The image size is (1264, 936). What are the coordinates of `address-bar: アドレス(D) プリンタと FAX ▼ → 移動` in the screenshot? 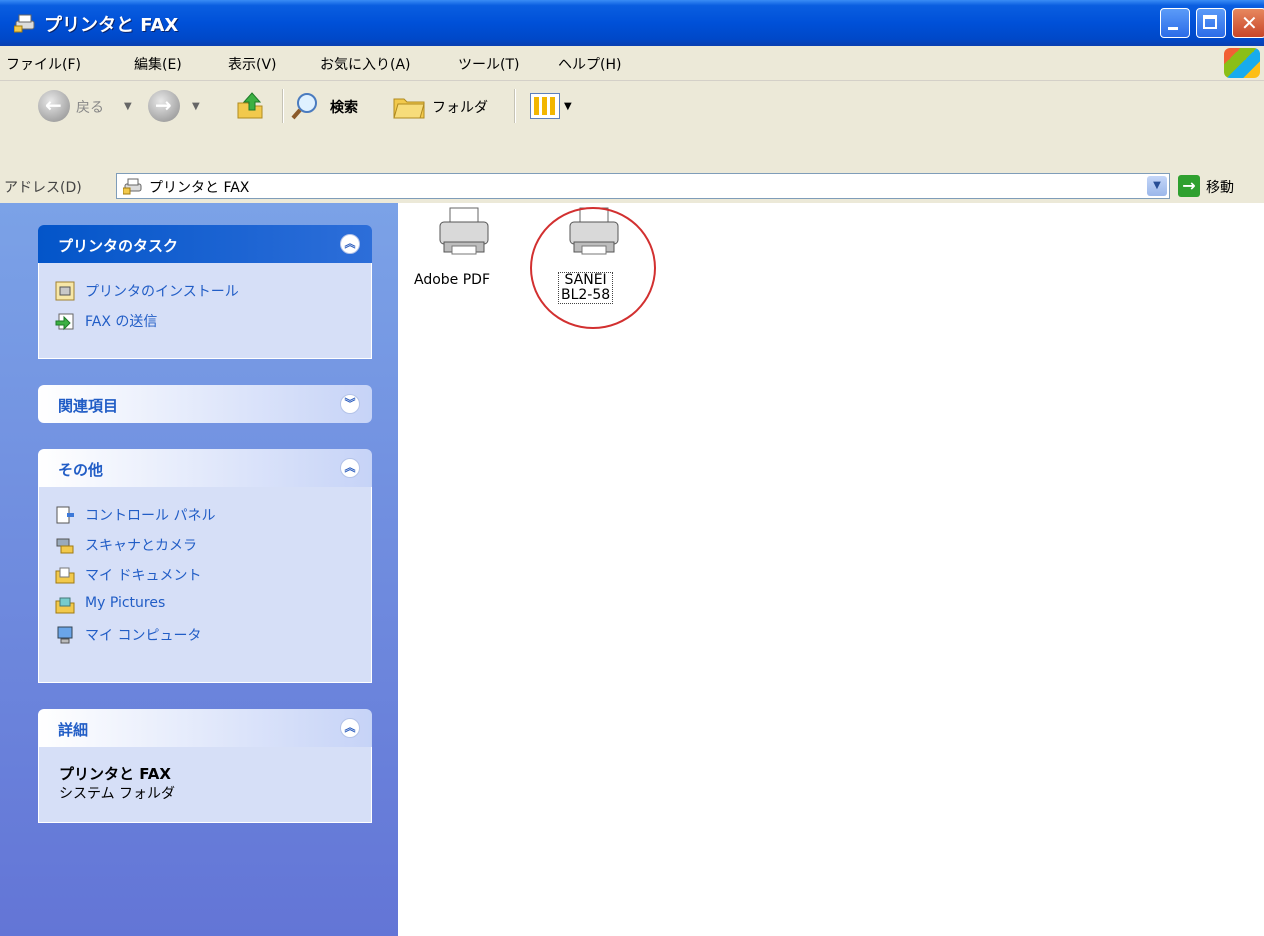 It's located at (632, 186).